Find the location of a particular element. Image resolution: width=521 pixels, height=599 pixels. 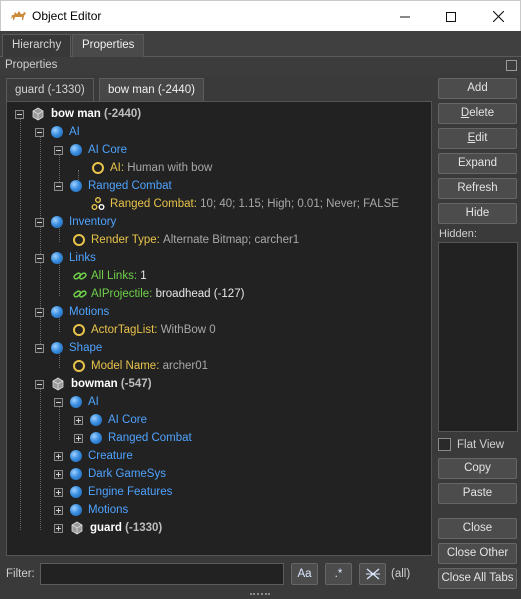

minimize-button is located at coordinates (405, 16).